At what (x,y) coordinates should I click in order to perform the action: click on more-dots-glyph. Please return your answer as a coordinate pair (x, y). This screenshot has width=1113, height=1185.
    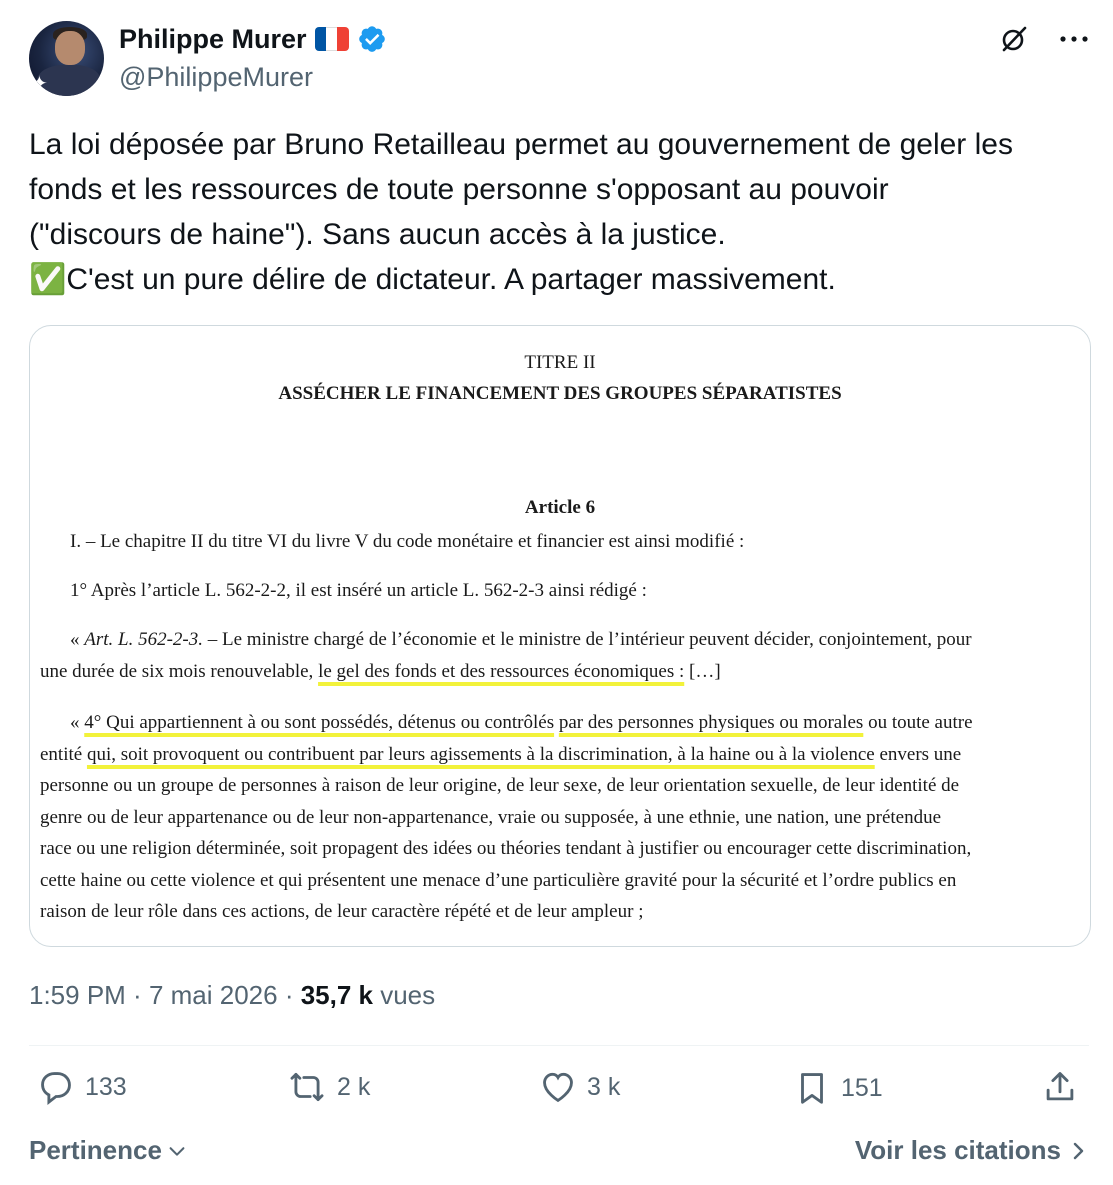
    Looking at the image, I should click on (1074, 39).